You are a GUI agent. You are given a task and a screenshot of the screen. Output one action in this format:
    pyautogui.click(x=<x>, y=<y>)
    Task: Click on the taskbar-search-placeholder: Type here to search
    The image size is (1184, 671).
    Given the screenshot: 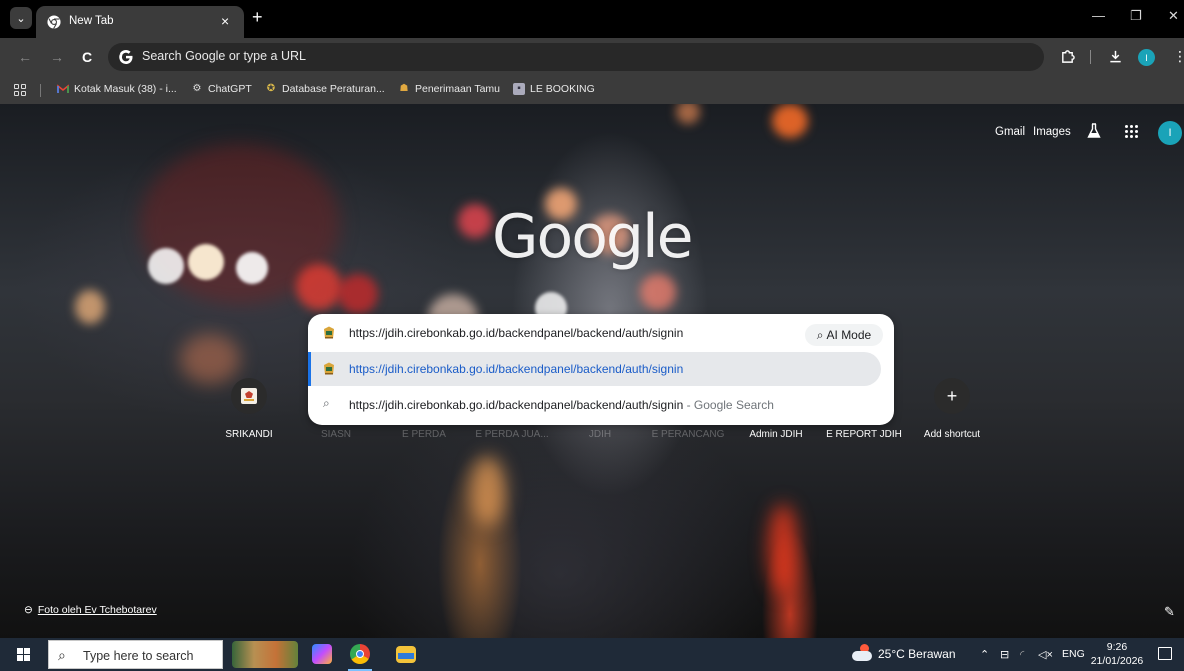 What is the action you would take?
    pyautogui.click(x=138, y=656)
    